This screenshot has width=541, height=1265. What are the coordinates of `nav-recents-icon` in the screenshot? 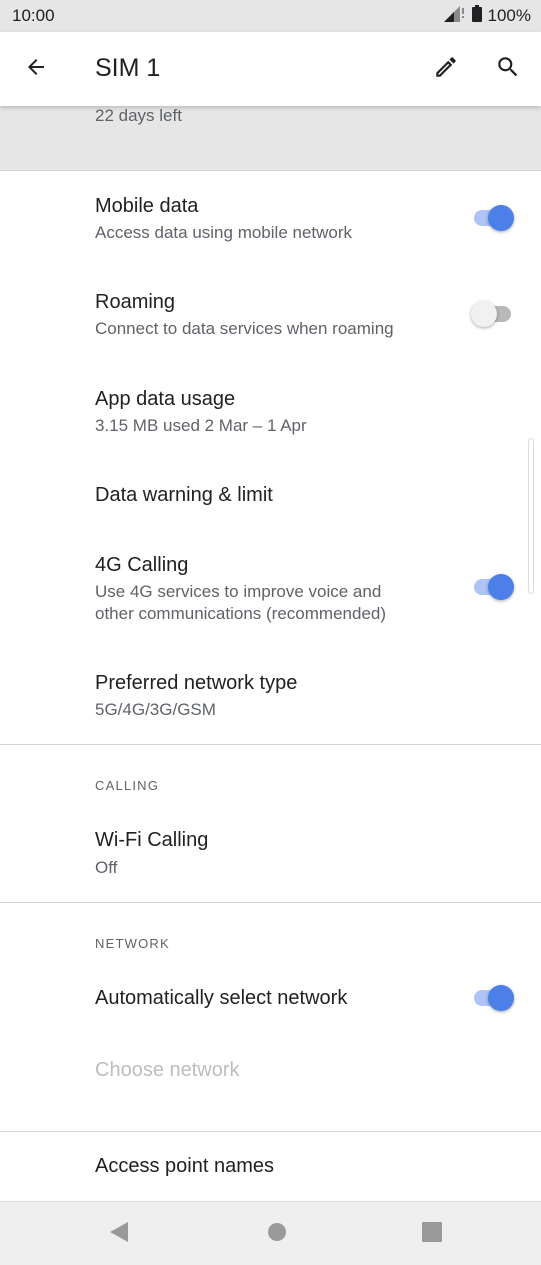 It's located at (432, 1234).